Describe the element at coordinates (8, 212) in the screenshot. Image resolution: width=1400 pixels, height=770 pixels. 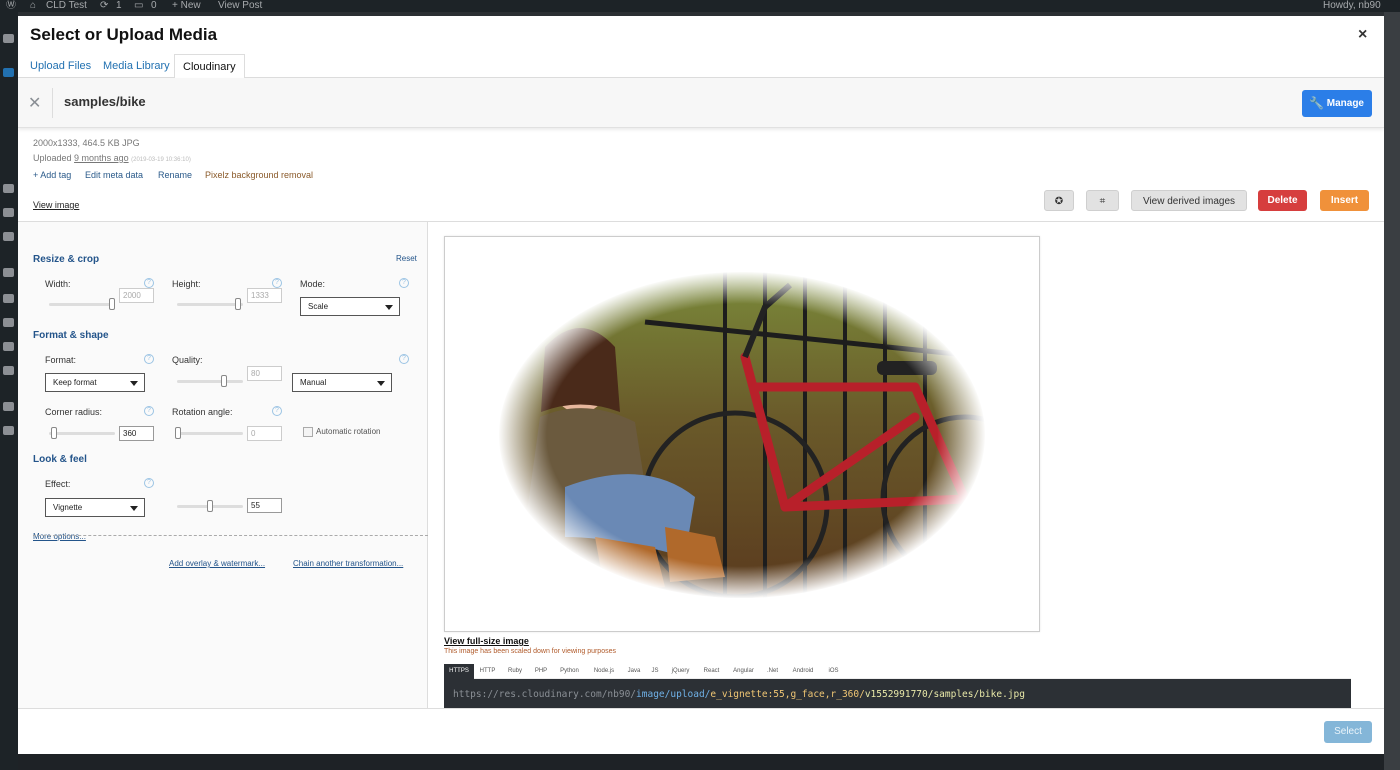
I see `pages-icon` at that location.